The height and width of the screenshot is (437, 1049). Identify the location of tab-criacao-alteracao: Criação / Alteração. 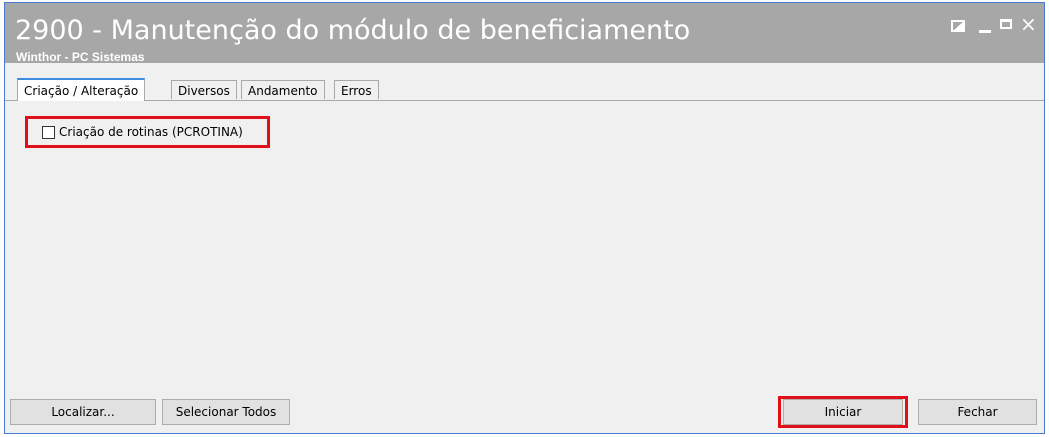
(81, 89).